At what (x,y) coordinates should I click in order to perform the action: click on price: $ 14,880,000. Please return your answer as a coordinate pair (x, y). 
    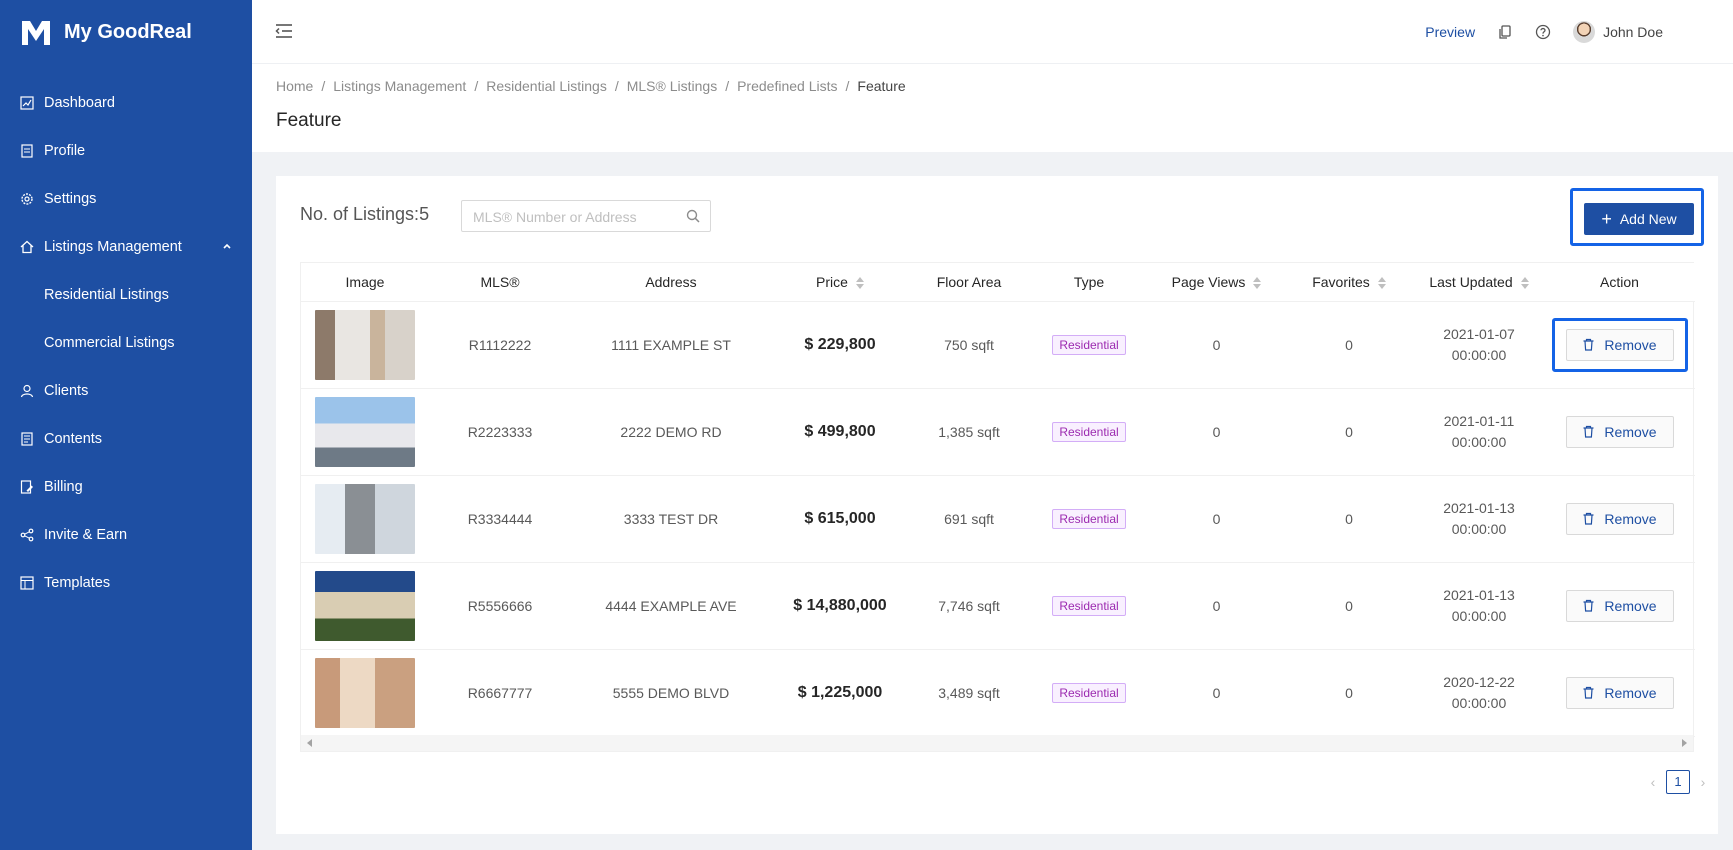
    Looking at the image, I should click on (840, 606).